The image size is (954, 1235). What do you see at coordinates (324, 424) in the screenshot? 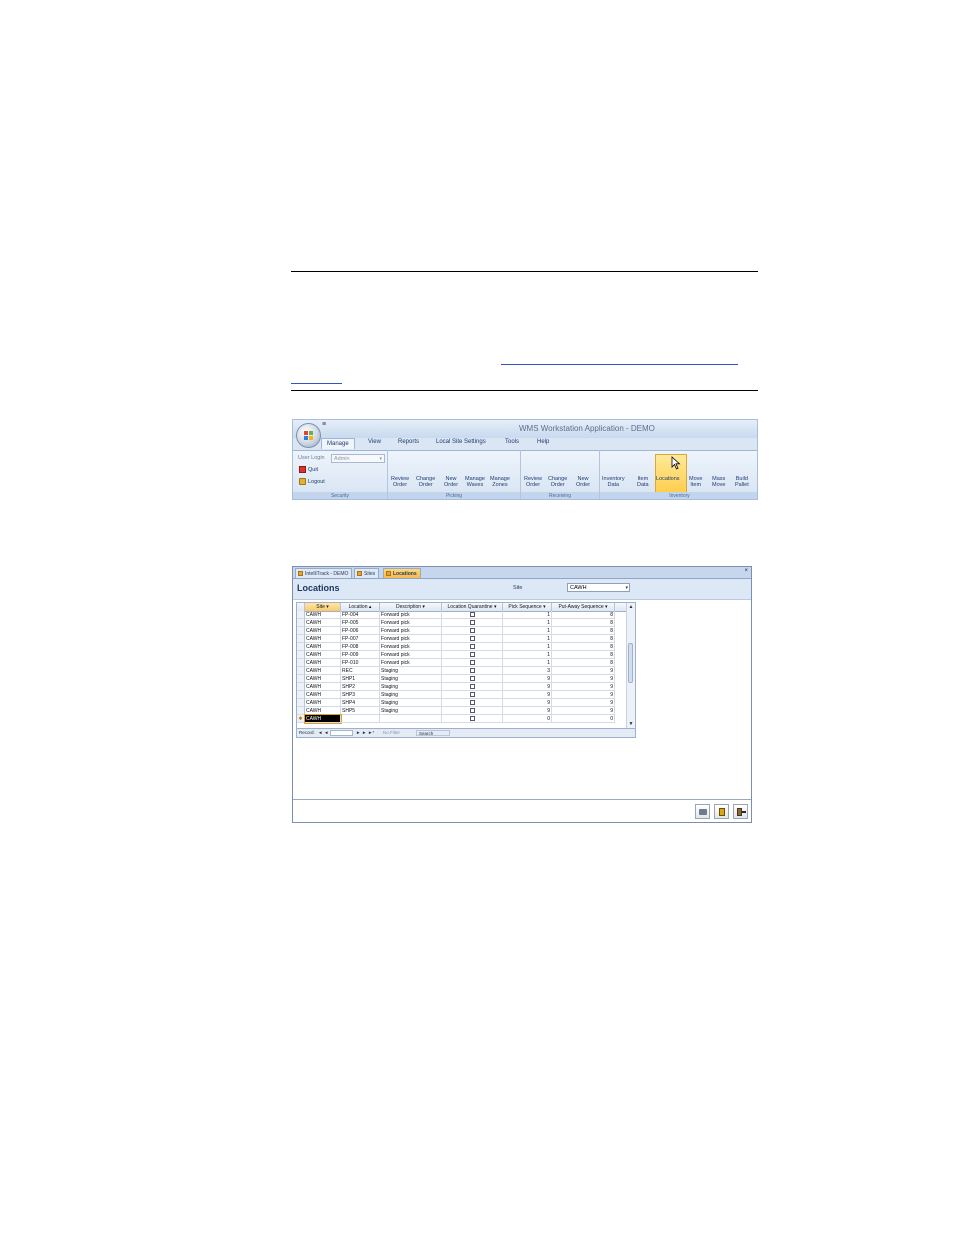
I see `quick-access-toolbar-icon: ≡` at bounding box center [324, 424].